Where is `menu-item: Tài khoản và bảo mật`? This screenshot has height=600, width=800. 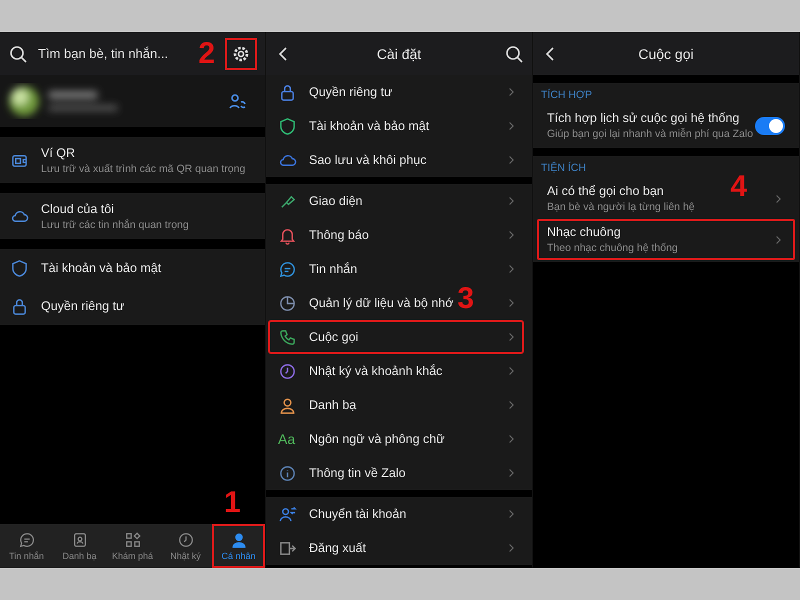
menu-item: Tài khoản và bảo mật is located at coordinates (132, 268).